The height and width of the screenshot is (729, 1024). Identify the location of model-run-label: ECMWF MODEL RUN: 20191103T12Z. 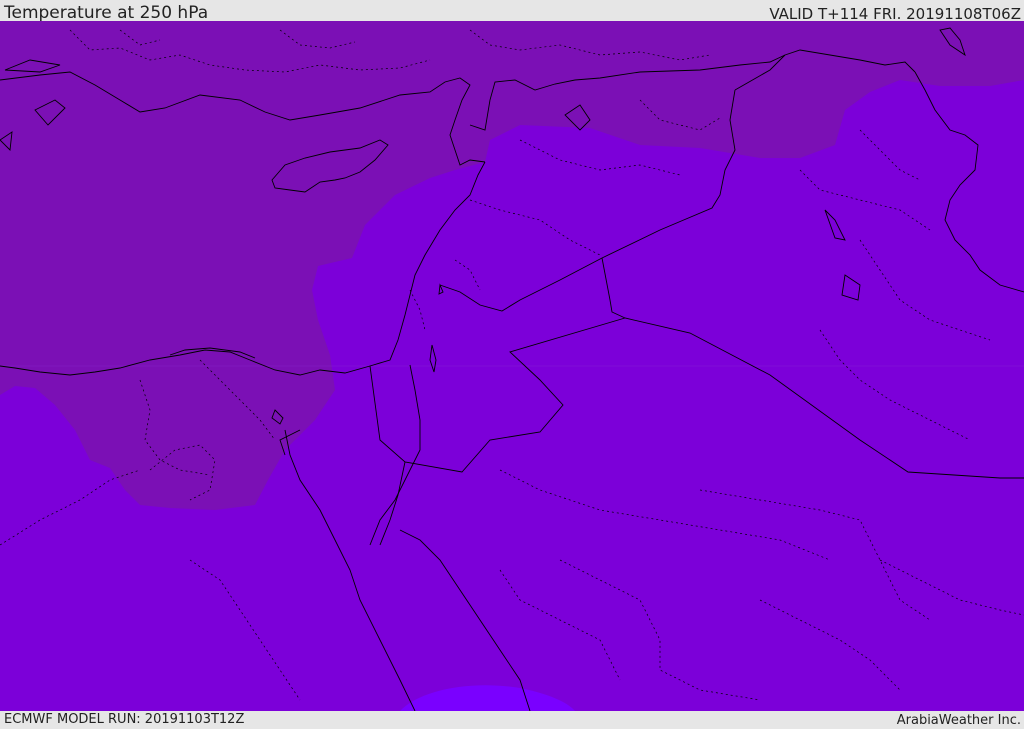
(124, 719).